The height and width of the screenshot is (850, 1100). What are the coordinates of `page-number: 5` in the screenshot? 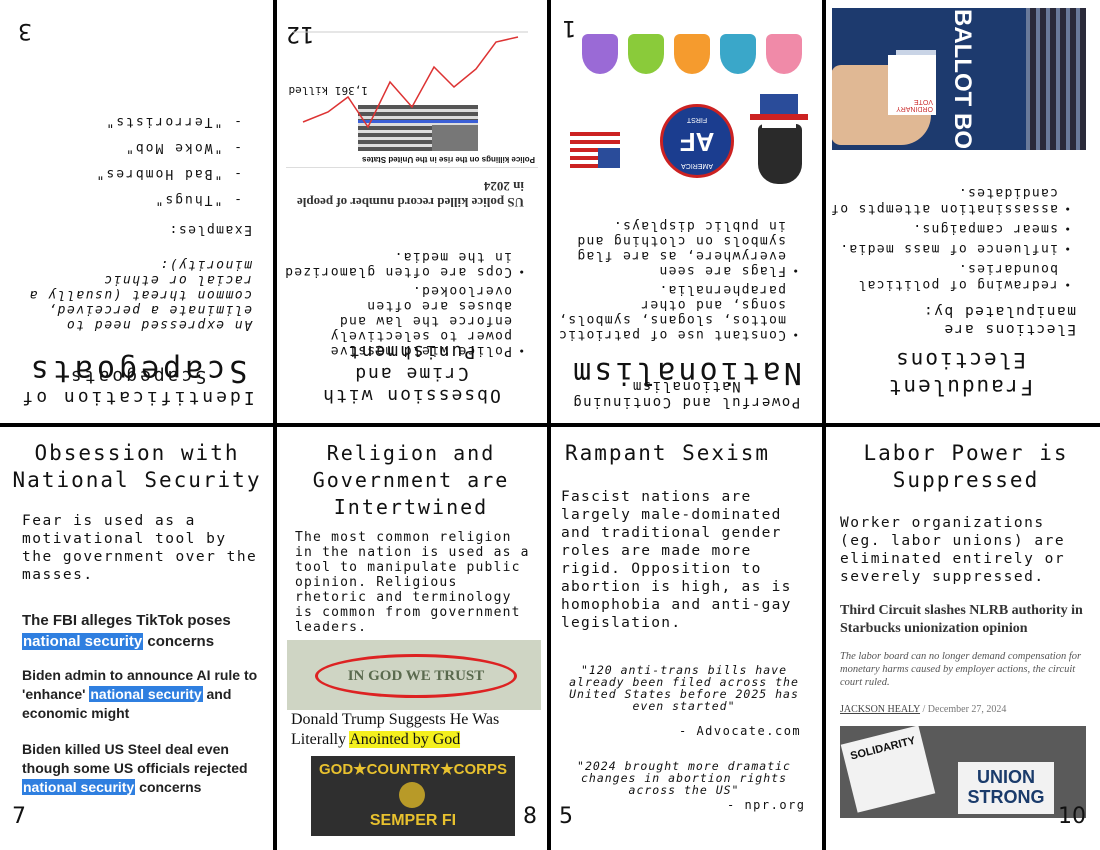 It's located at (566, 816).